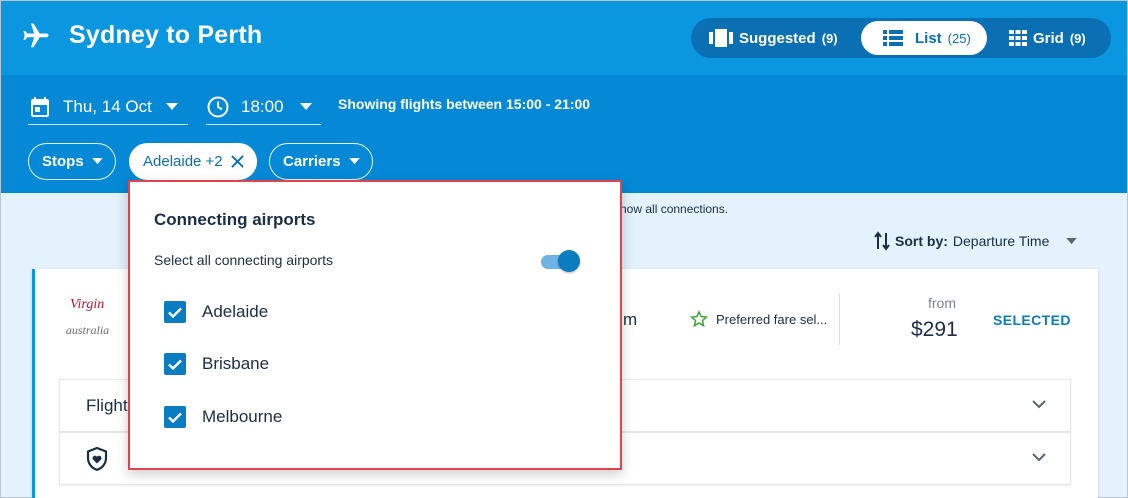  I want to click on sort-value: Departure Time, so click(1001, 241).